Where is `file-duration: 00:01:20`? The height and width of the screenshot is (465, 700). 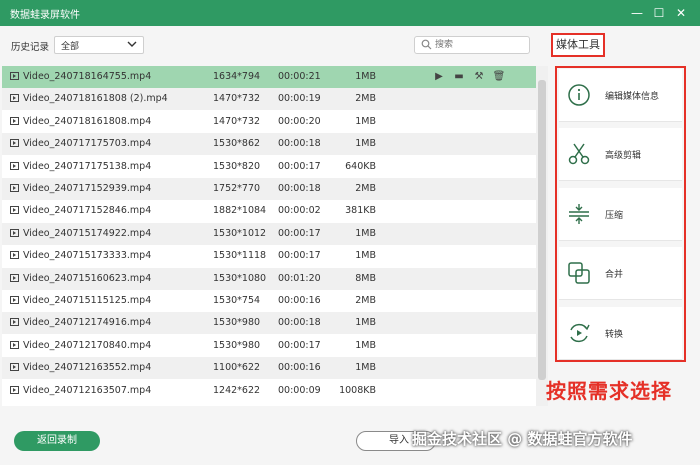
file-duration: 00:01:20 is located at coordinates (299, 278).